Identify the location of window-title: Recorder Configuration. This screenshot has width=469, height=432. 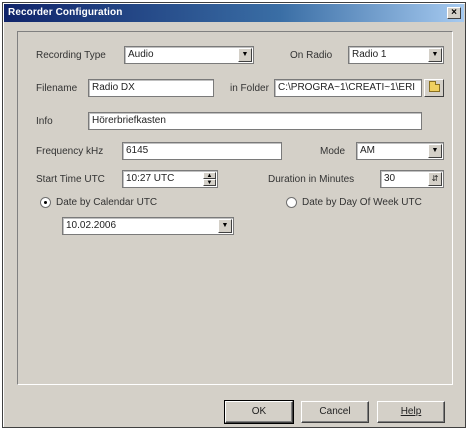
(65, 12).